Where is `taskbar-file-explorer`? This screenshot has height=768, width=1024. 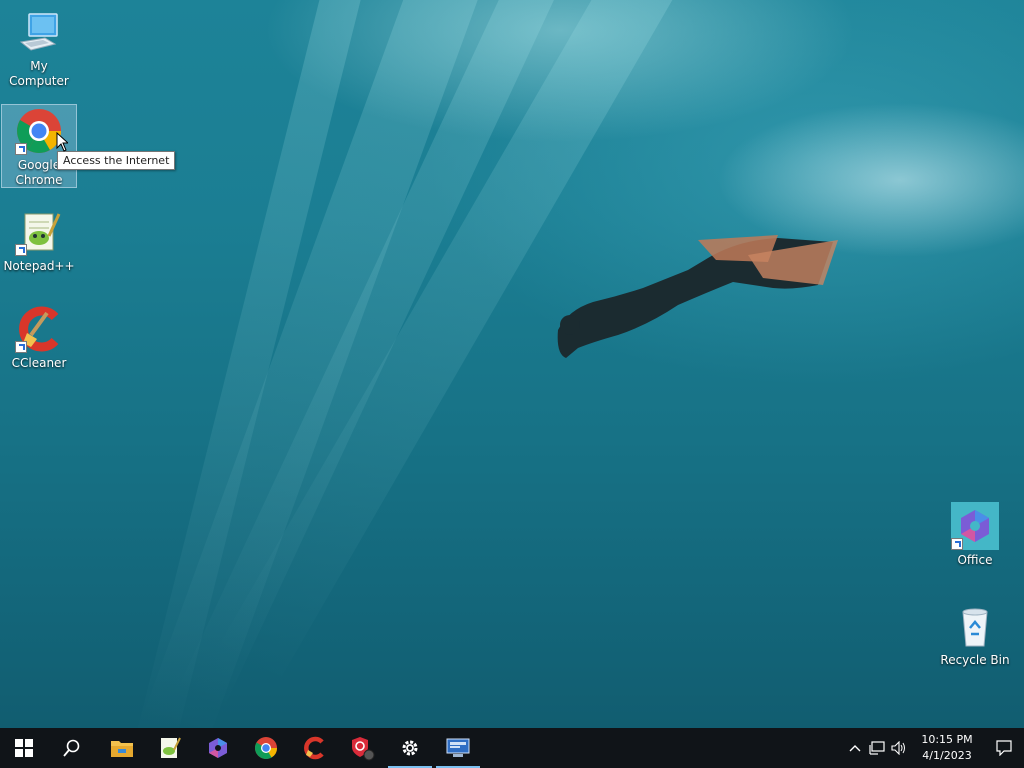
taskbar-file-explorer is located at coordinates (122, 748).